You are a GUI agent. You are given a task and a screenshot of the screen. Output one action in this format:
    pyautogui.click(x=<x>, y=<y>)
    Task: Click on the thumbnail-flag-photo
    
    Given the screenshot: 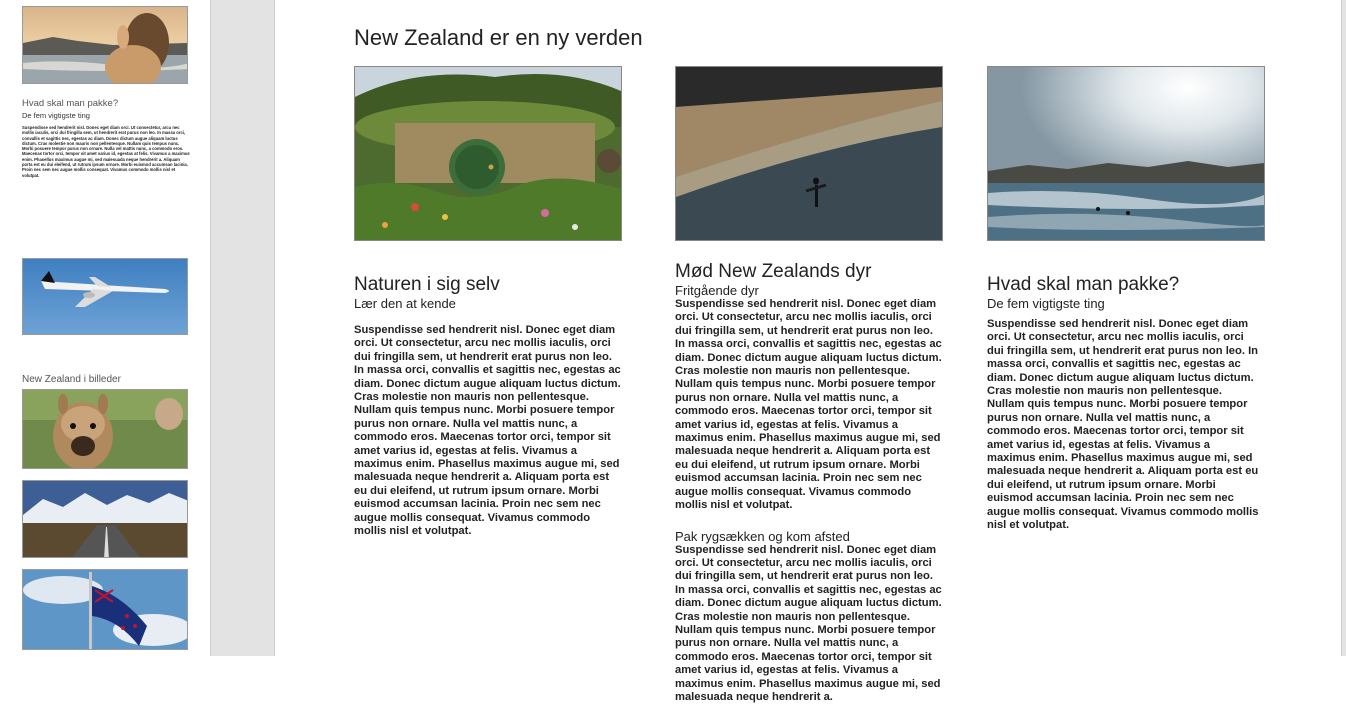 What is the action you would take?
    pyautogui.click(x=105, y=609)
    